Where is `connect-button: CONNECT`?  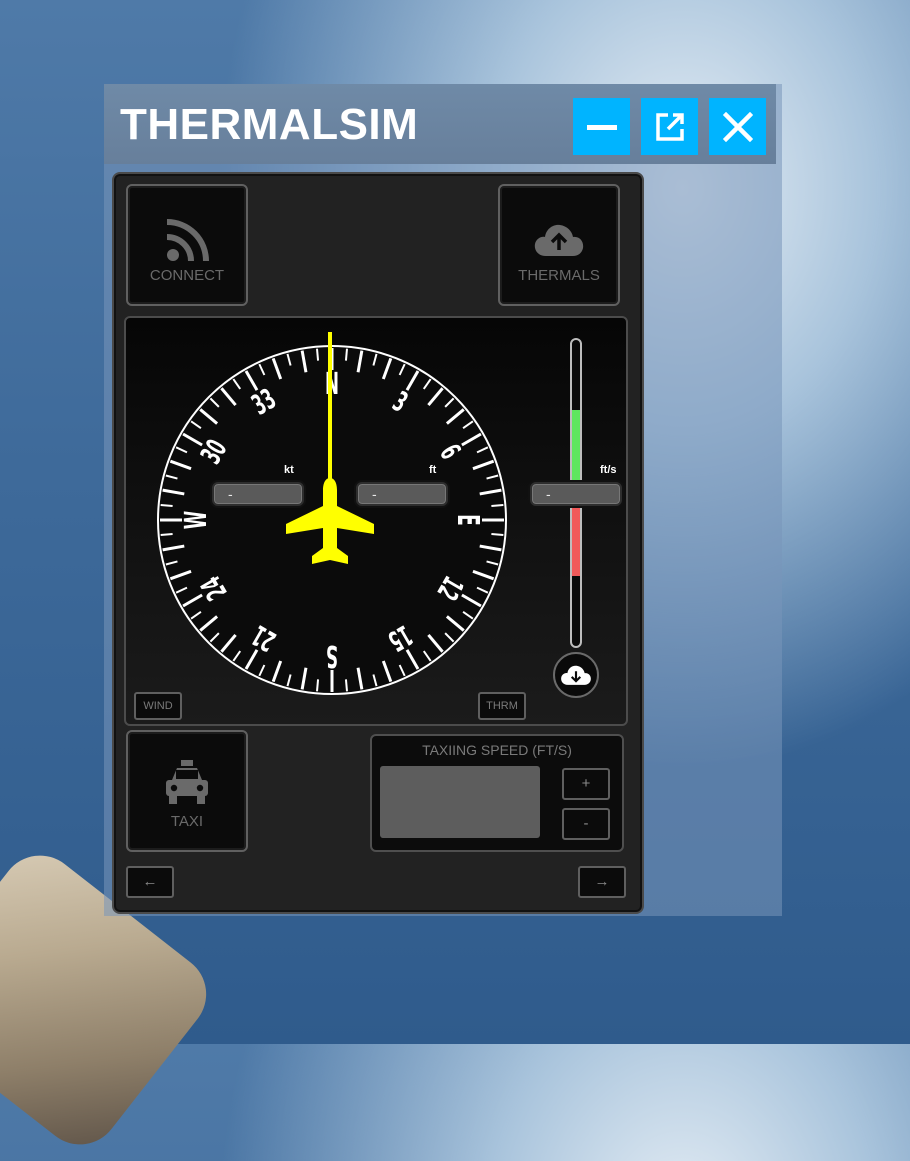 connect-button: CONNECT is located at coordinates (187, 245).